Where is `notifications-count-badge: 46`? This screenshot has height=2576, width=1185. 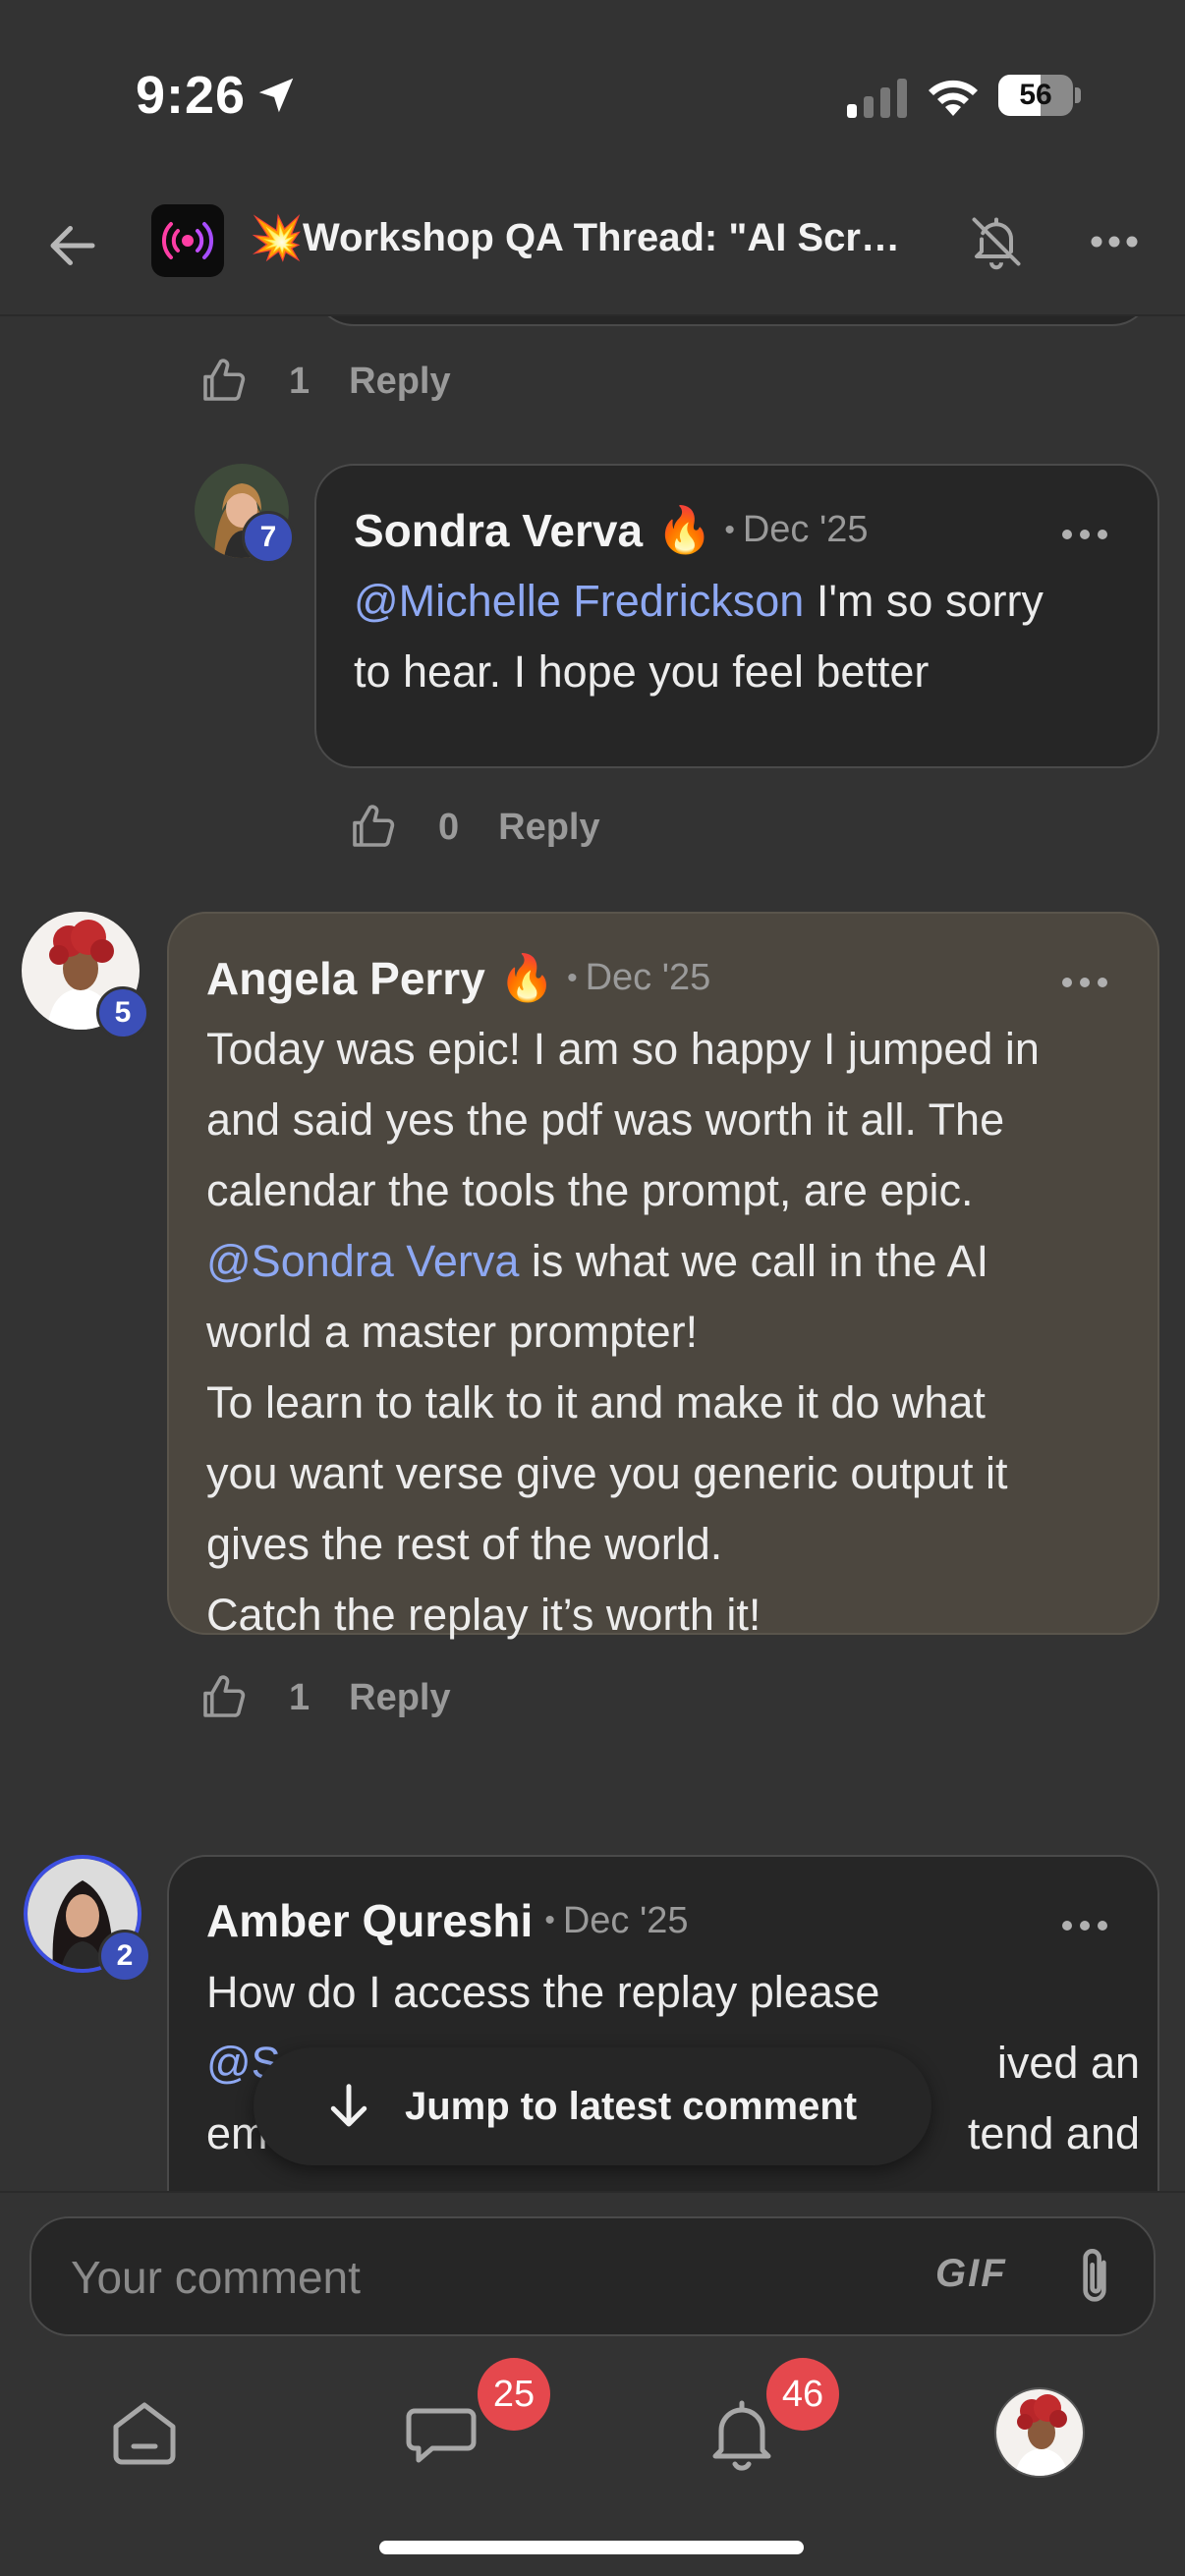
notifications-count-badge: 46 is located at coordinates (803, 2394).